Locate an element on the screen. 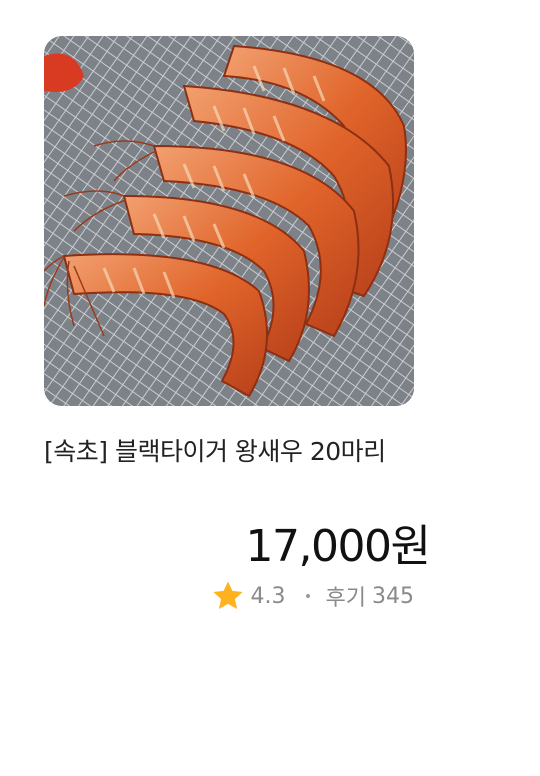 Image resolution: width=540 pixels, height=776 pixels. price-unit: 원 is located at coordinates (410, 546).